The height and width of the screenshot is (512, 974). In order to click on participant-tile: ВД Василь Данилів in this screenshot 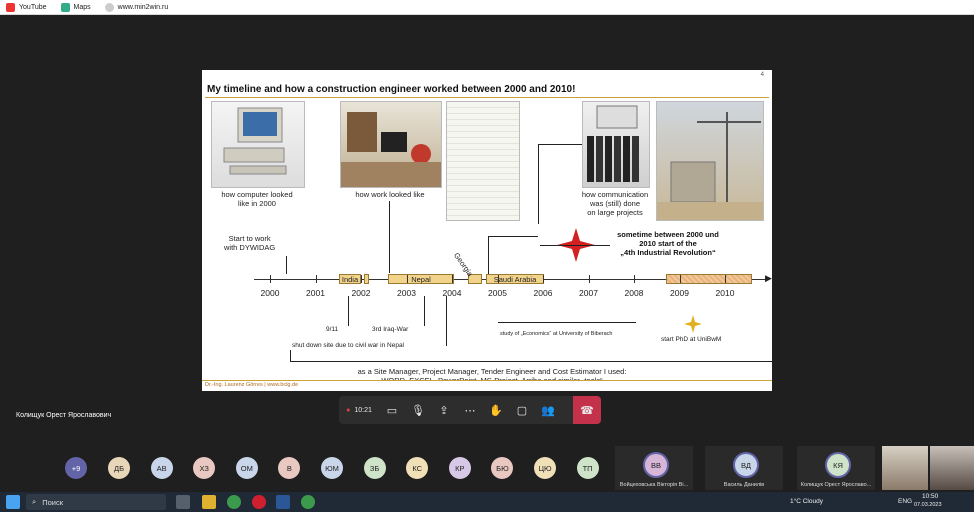, I will do `click(744, 468)`.